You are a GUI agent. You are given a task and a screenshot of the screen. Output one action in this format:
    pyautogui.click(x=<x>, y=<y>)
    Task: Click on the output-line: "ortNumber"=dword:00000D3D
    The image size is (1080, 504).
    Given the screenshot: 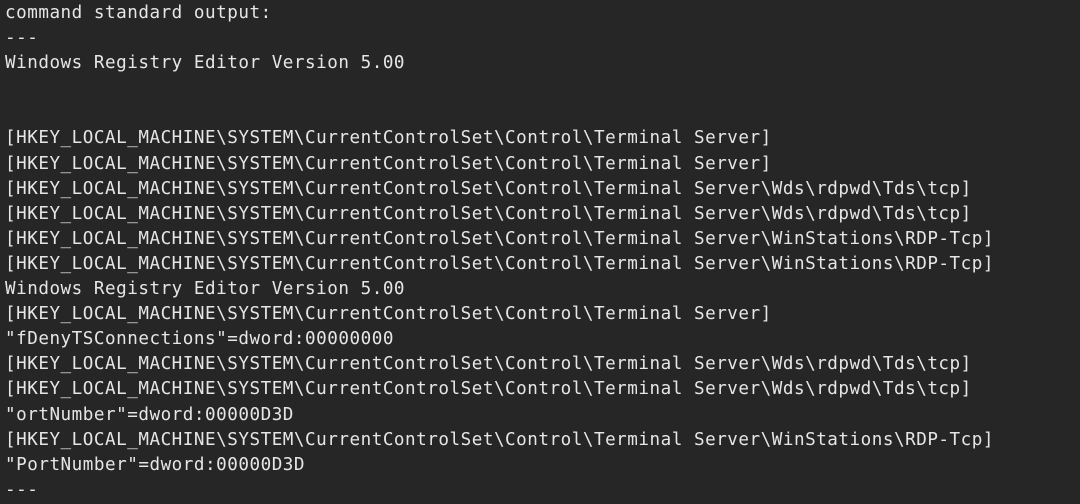 What is the action you would take?
    pyautogui.click(x=149, y=414)
    